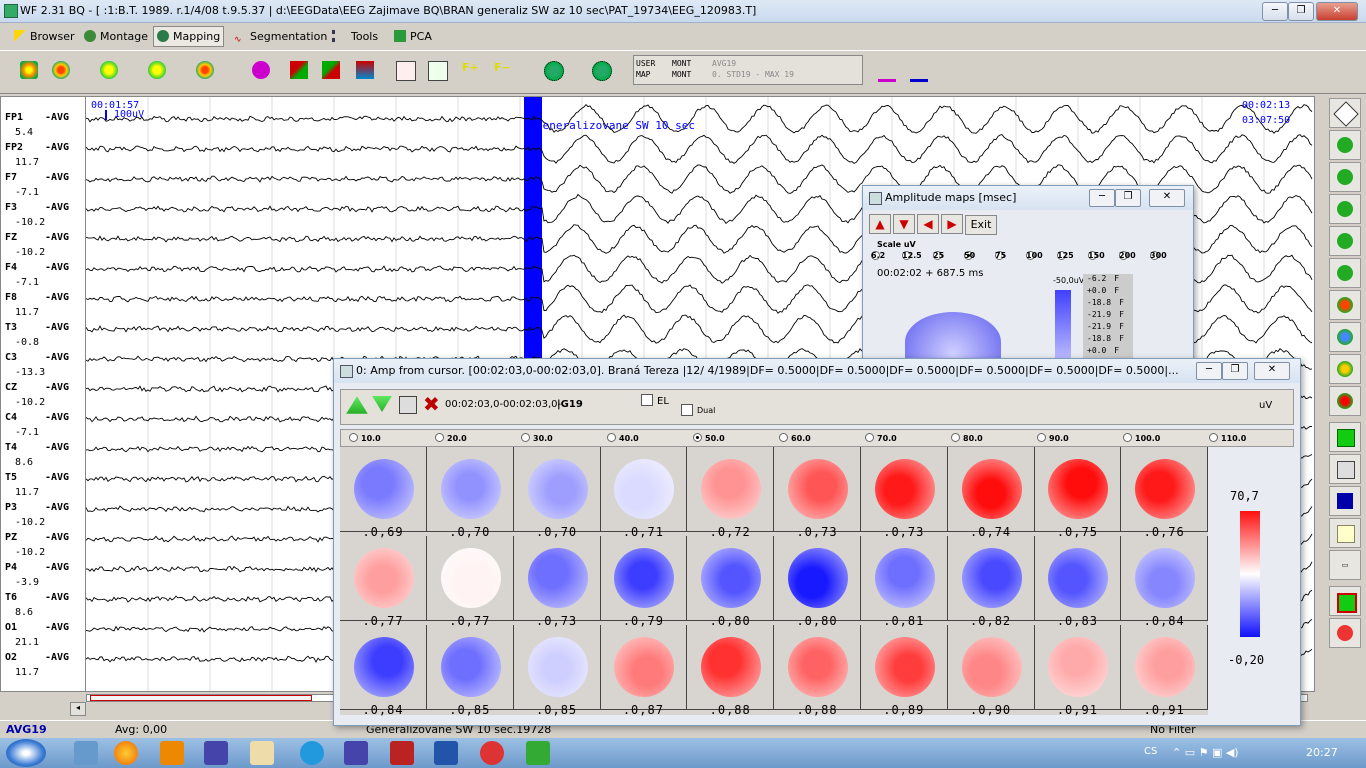 The image size is (1366, 768). What do you see at coordinates (1078, 582) in the screenshot?
I see `topo-map-cell: .0,83` at bounding box center [1078, 582].